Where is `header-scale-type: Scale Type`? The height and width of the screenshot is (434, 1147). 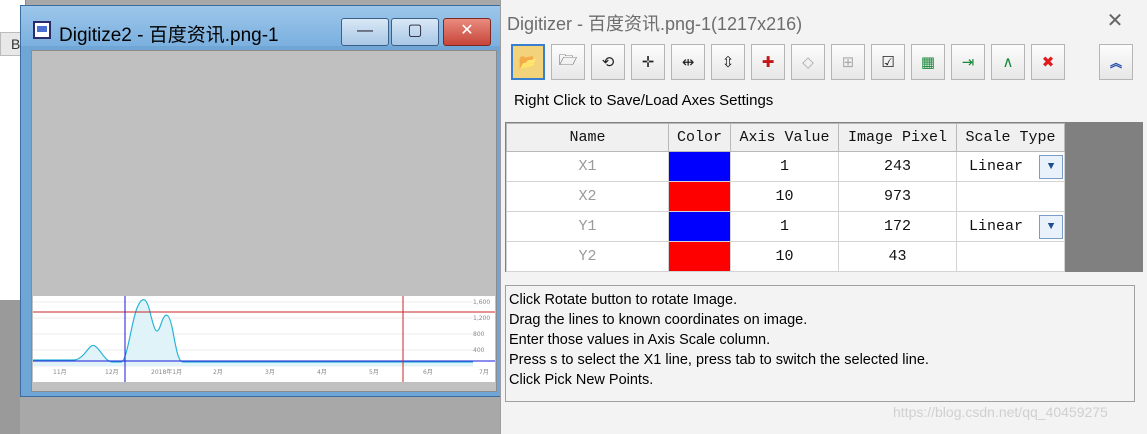 header-scale-type: Scale Type is located at coordinates (1010, 137).